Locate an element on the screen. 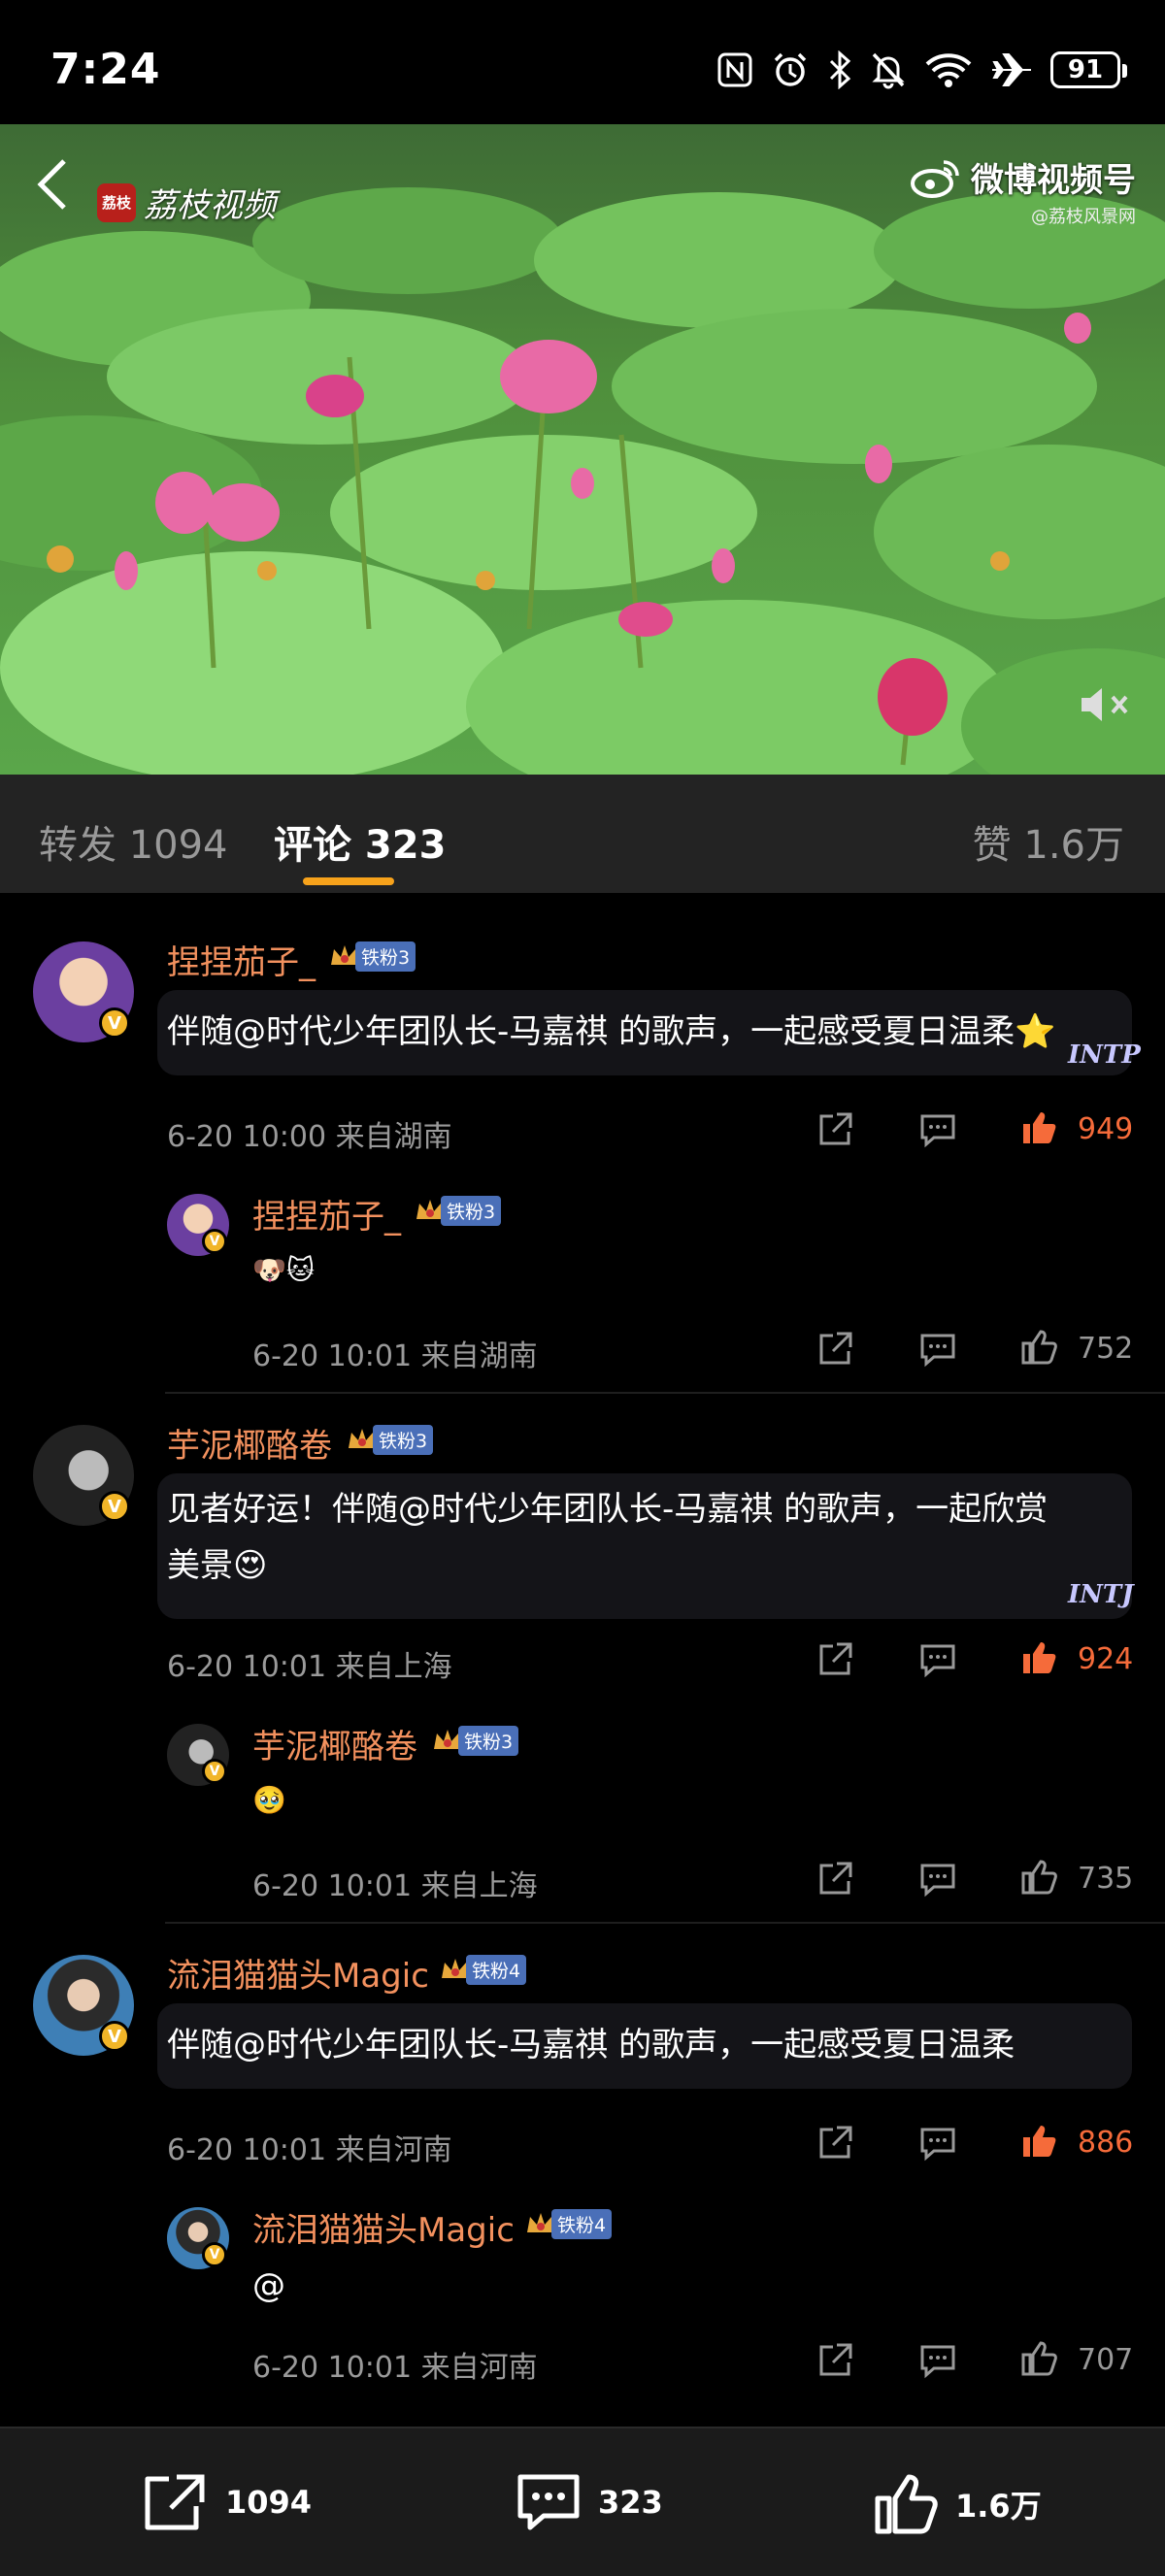 The width and height of the screenshot is (1165, 2576). weibo-video-watermark: 微博视频号 @荔枝风景网 is located at coordinates (1021, 190).